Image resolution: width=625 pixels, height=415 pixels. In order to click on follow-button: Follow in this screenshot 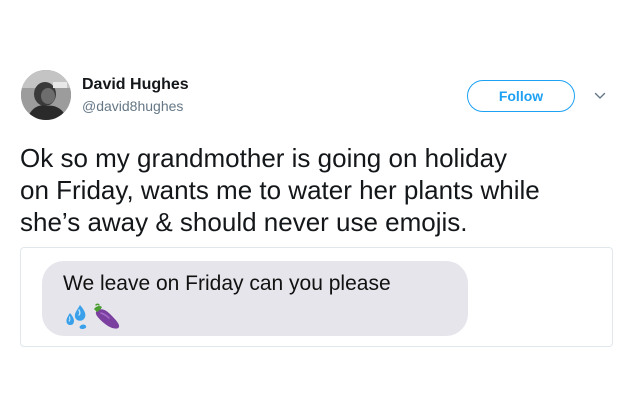, I will do `click(521, 96)`.